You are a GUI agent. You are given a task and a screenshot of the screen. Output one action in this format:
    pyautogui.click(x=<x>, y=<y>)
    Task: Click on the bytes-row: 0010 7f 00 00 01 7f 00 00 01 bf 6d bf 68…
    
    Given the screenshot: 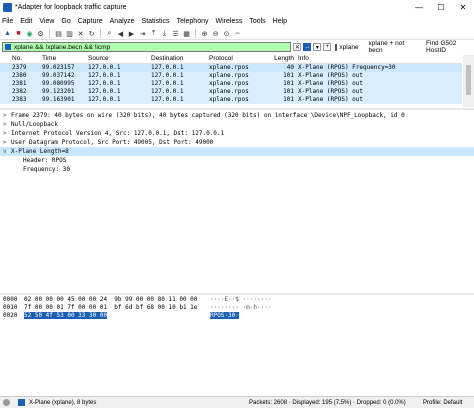 What is the action you would take?
    pyautogui.click(x=237, y=308)
    